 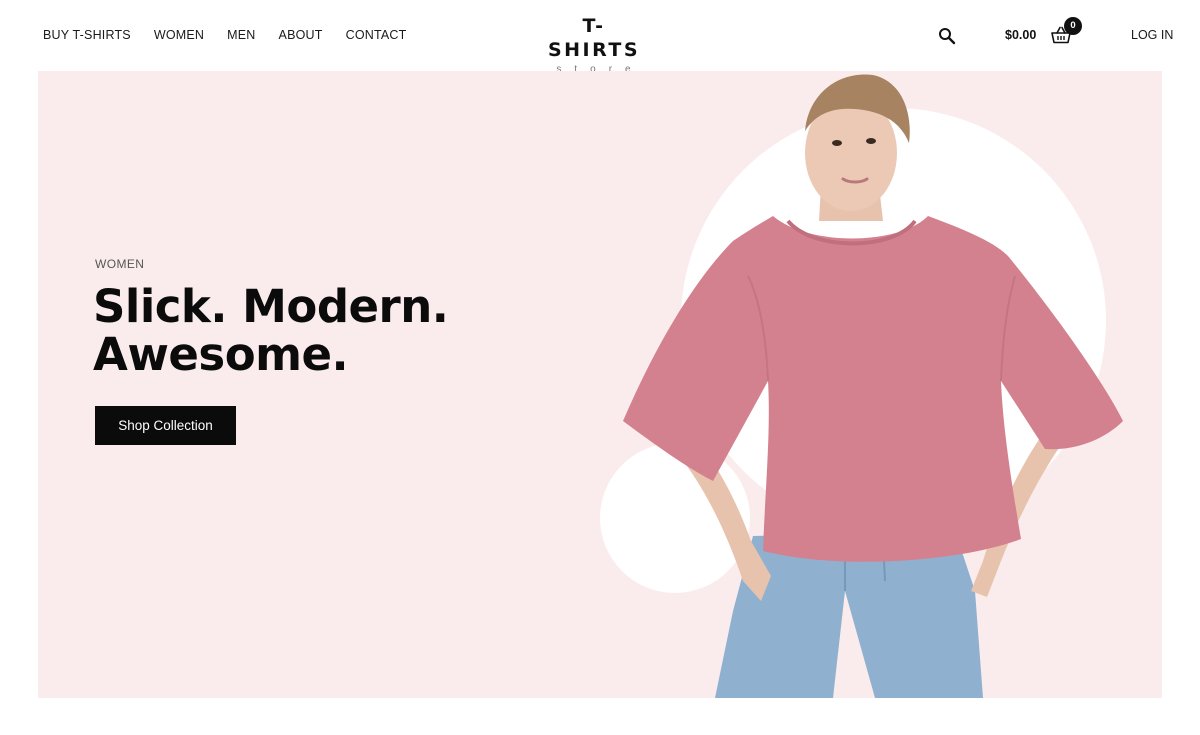 I want to click on nav-item-men: MEN, so click(x=241, y=35).